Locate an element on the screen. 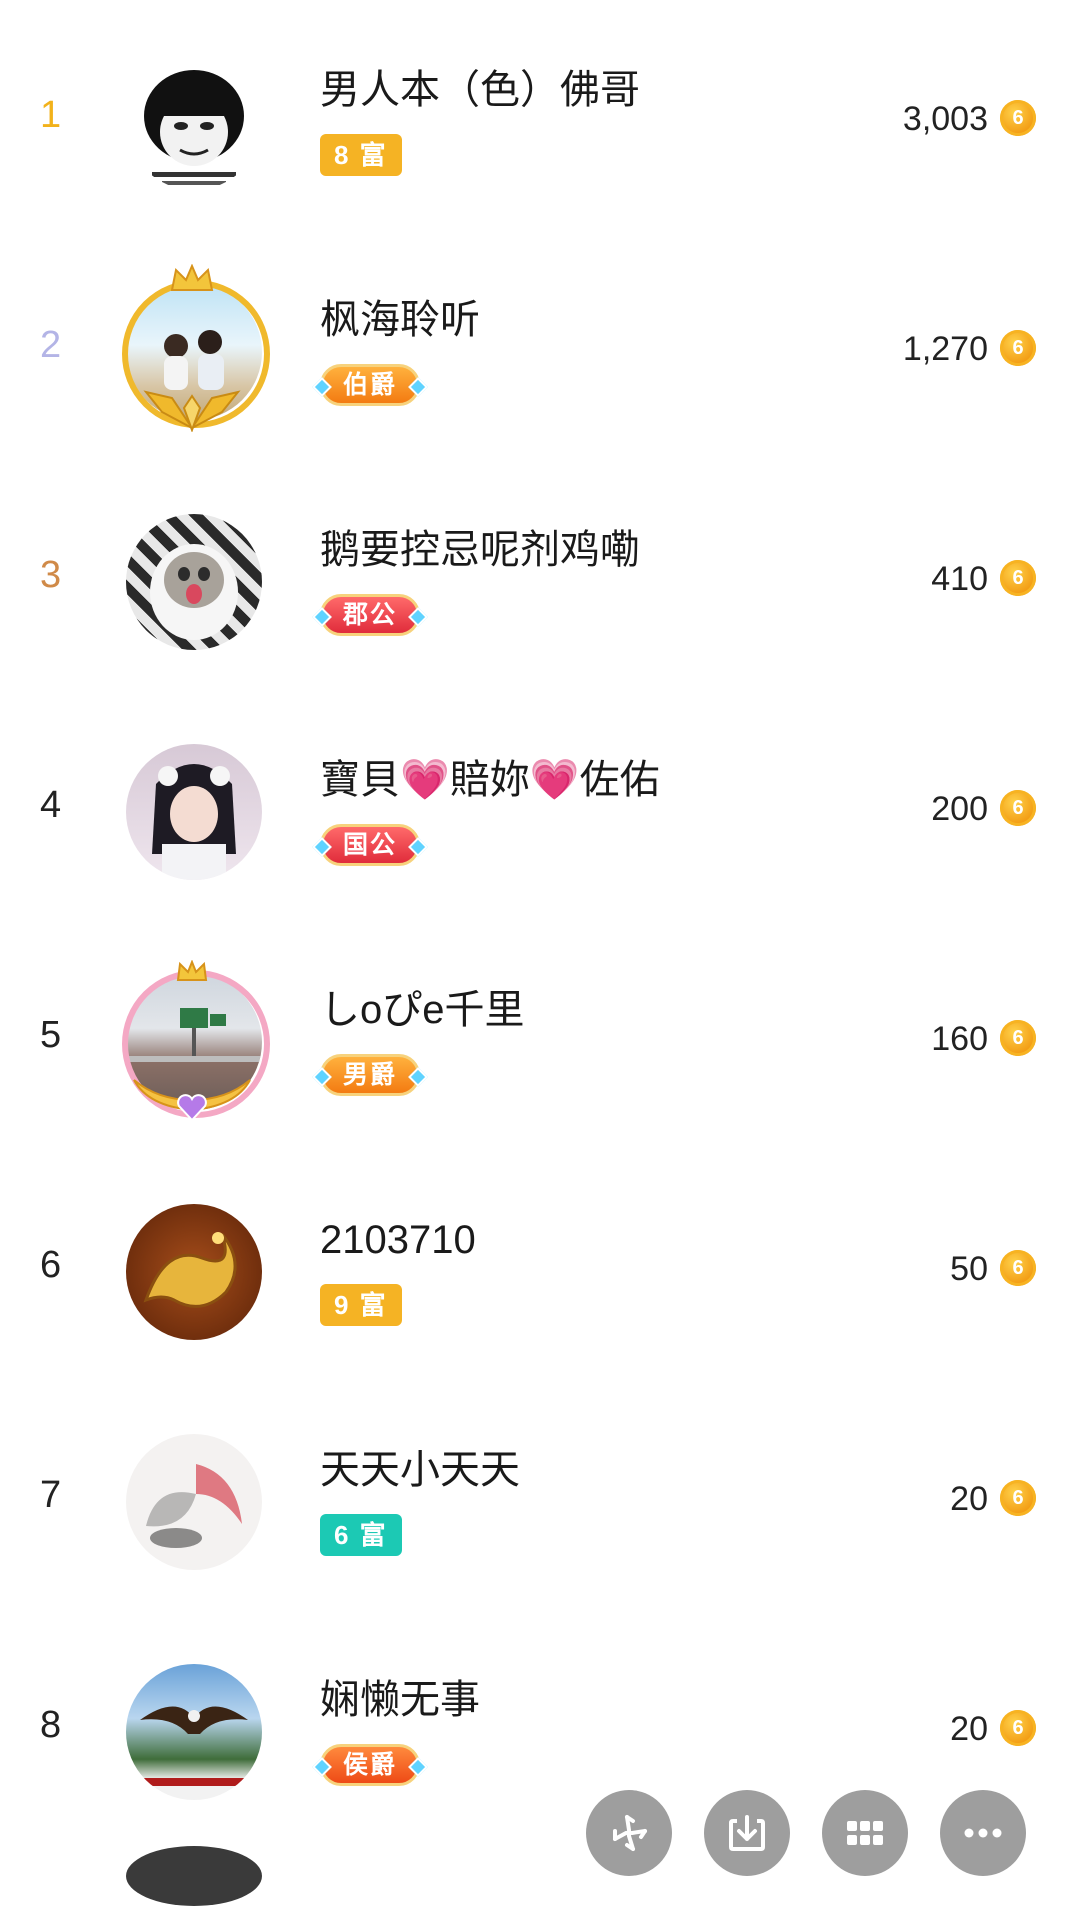 This screenshot has width=1080, height=1920. pinwheel-icon is located at coordinates (630, 1833).